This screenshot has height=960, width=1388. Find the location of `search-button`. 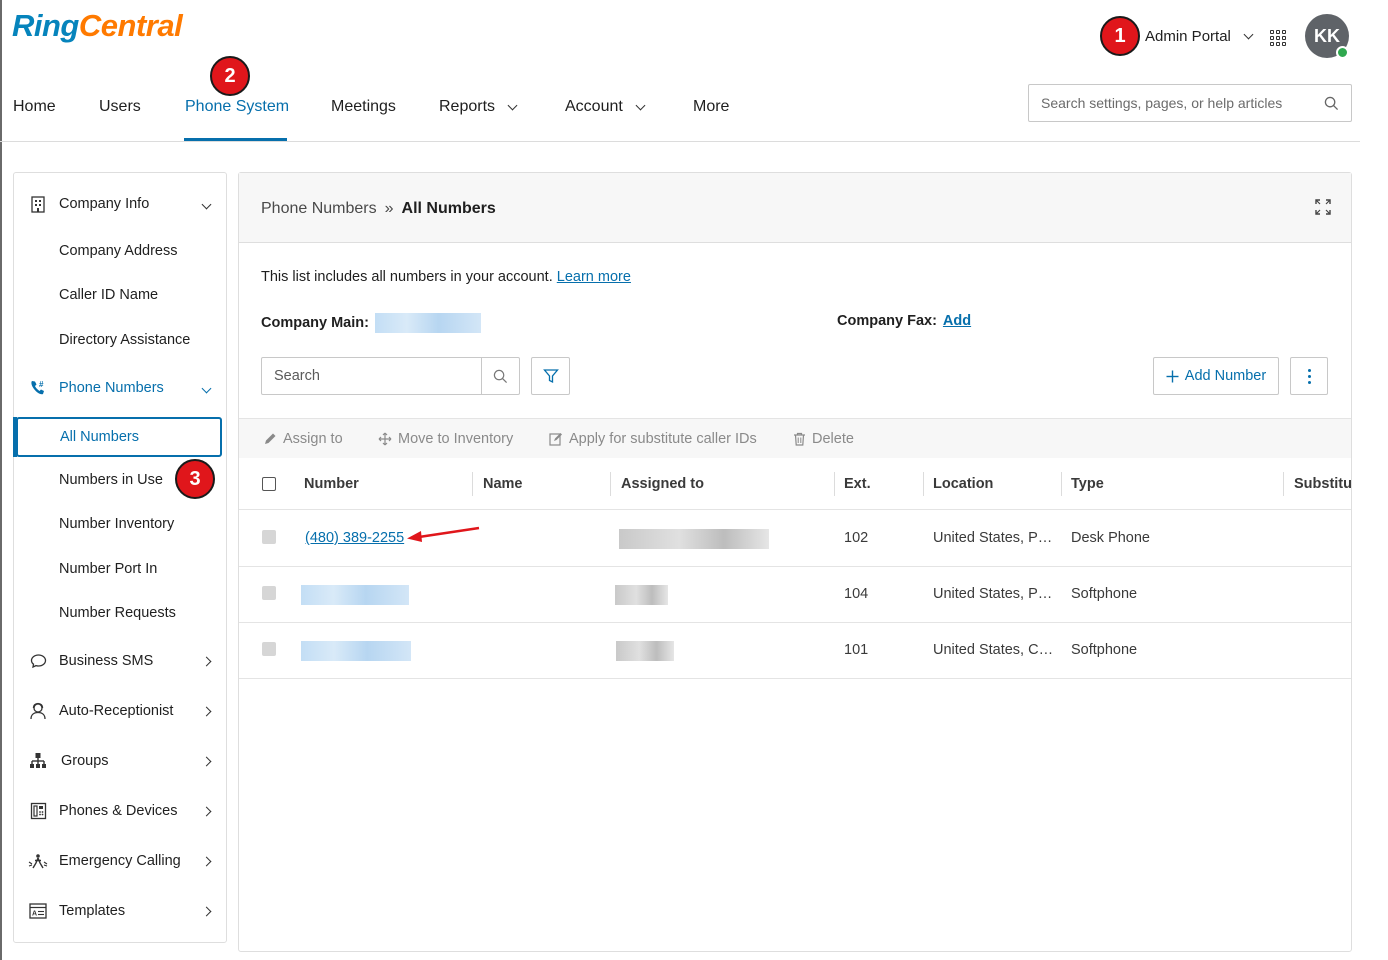

search-button is located at coordinates (500, 376).